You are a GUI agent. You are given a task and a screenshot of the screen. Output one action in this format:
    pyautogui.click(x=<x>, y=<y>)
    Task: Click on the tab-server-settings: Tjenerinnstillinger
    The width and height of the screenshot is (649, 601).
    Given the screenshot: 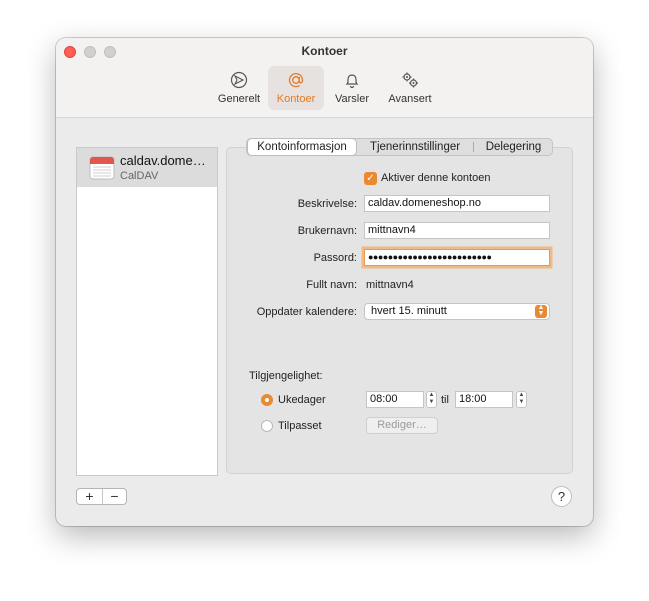 What is the action you would take?
    pyautogui.click(x=415, y=147)
    